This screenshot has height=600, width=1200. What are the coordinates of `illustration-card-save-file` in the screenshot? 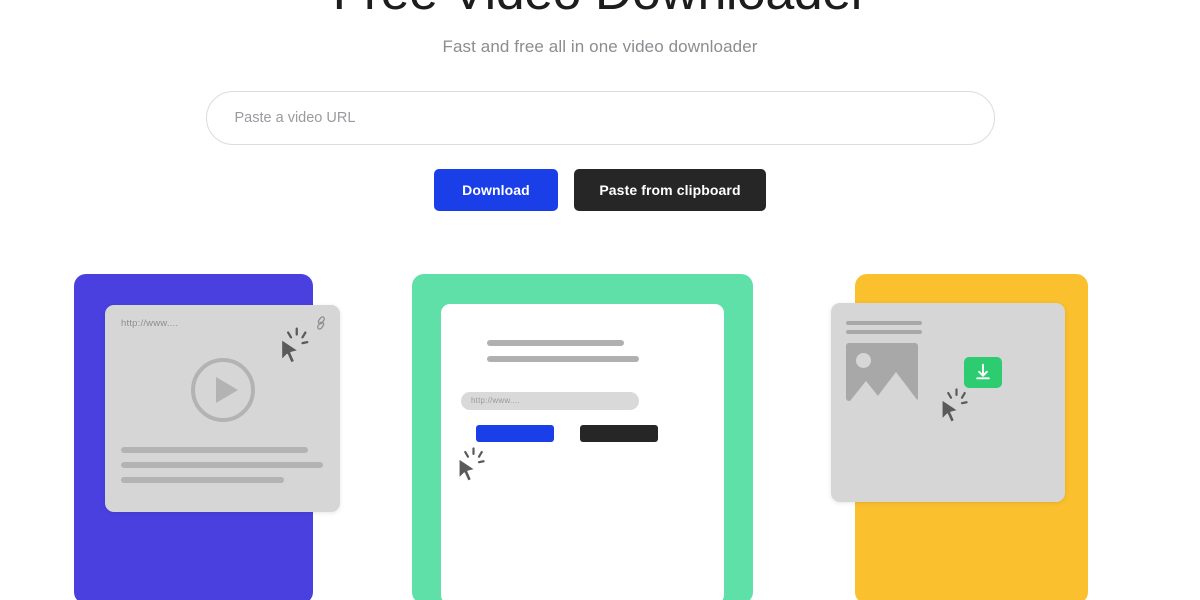 It's located at (959, 437).